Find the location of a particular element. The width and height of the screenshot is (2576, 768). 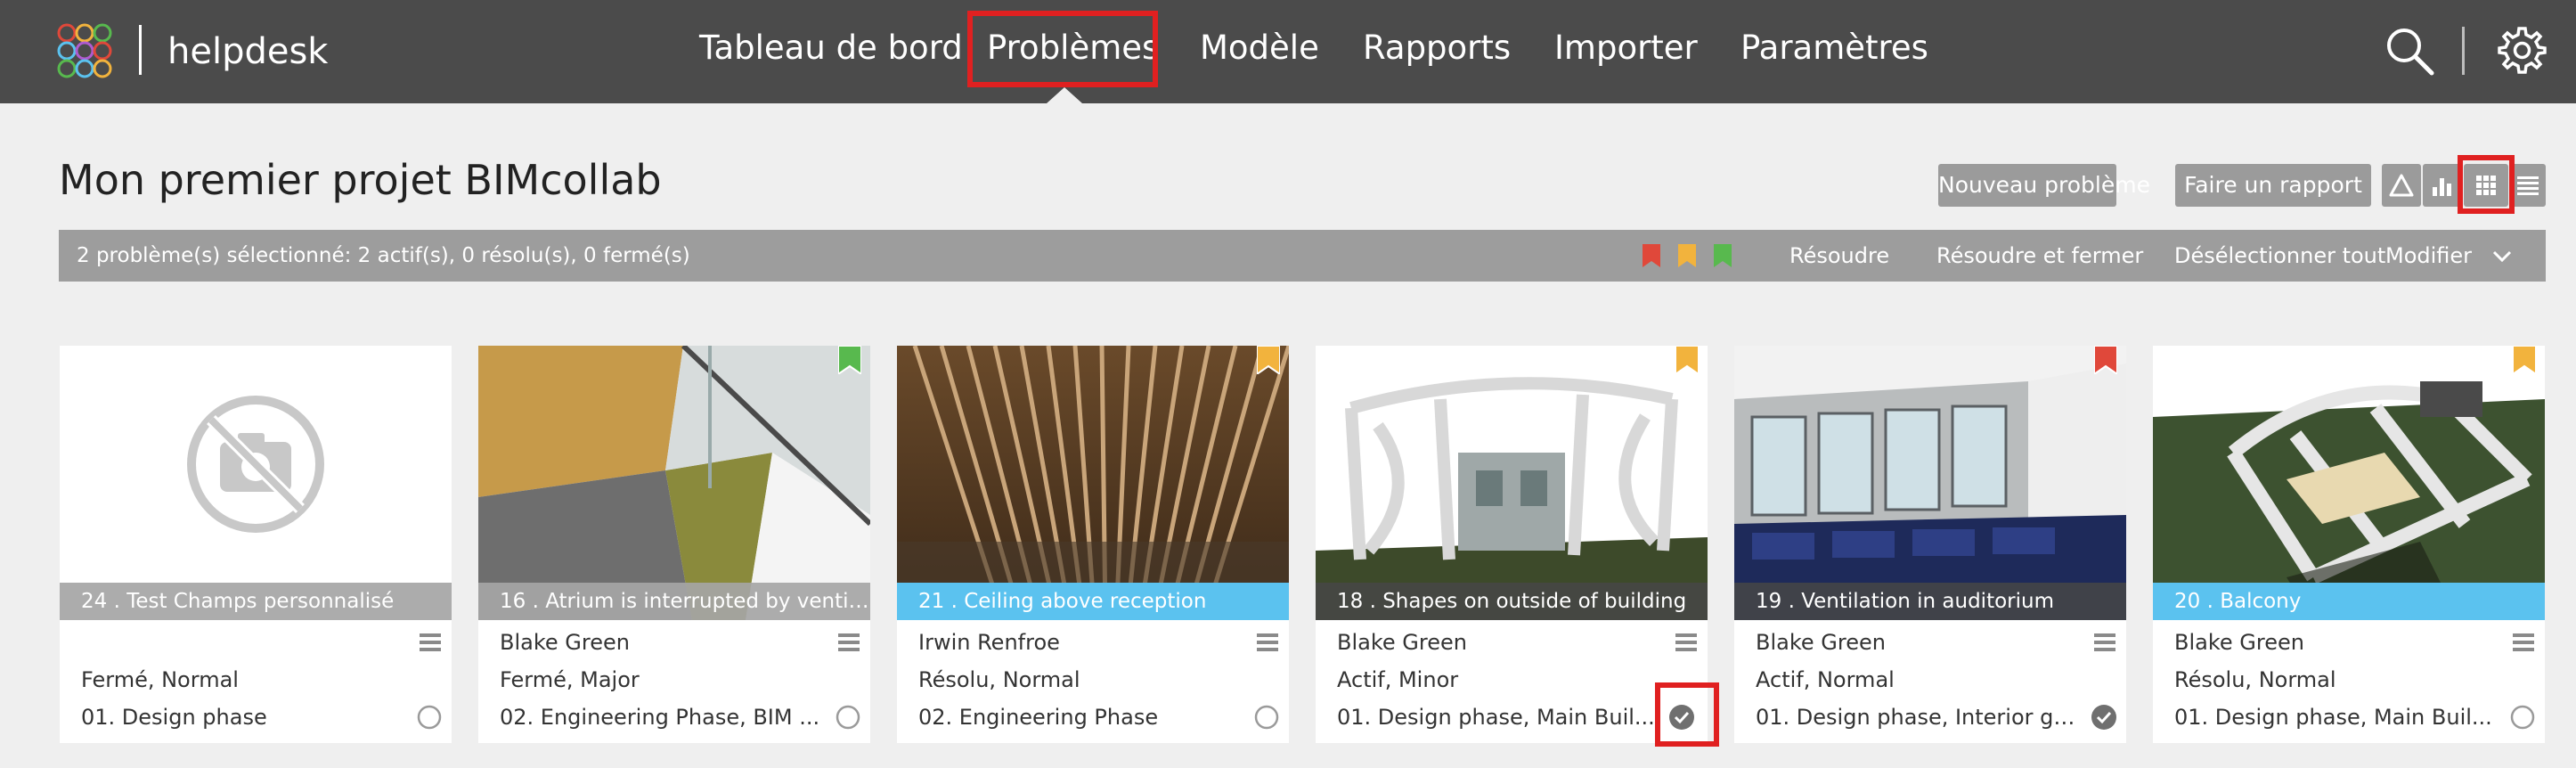

view-chart-toggle is located at coordinates (2401, 185).